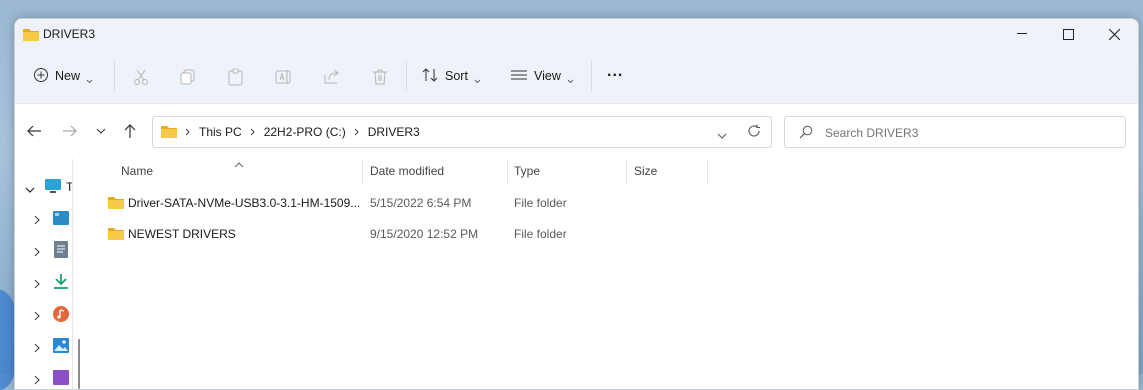 Image resolution: width=1143 pixels, height=390 pixels. What do you see at coordinates (61, 283) in the screenshot?
I see `download-icon` at bounding box center [61, 283].